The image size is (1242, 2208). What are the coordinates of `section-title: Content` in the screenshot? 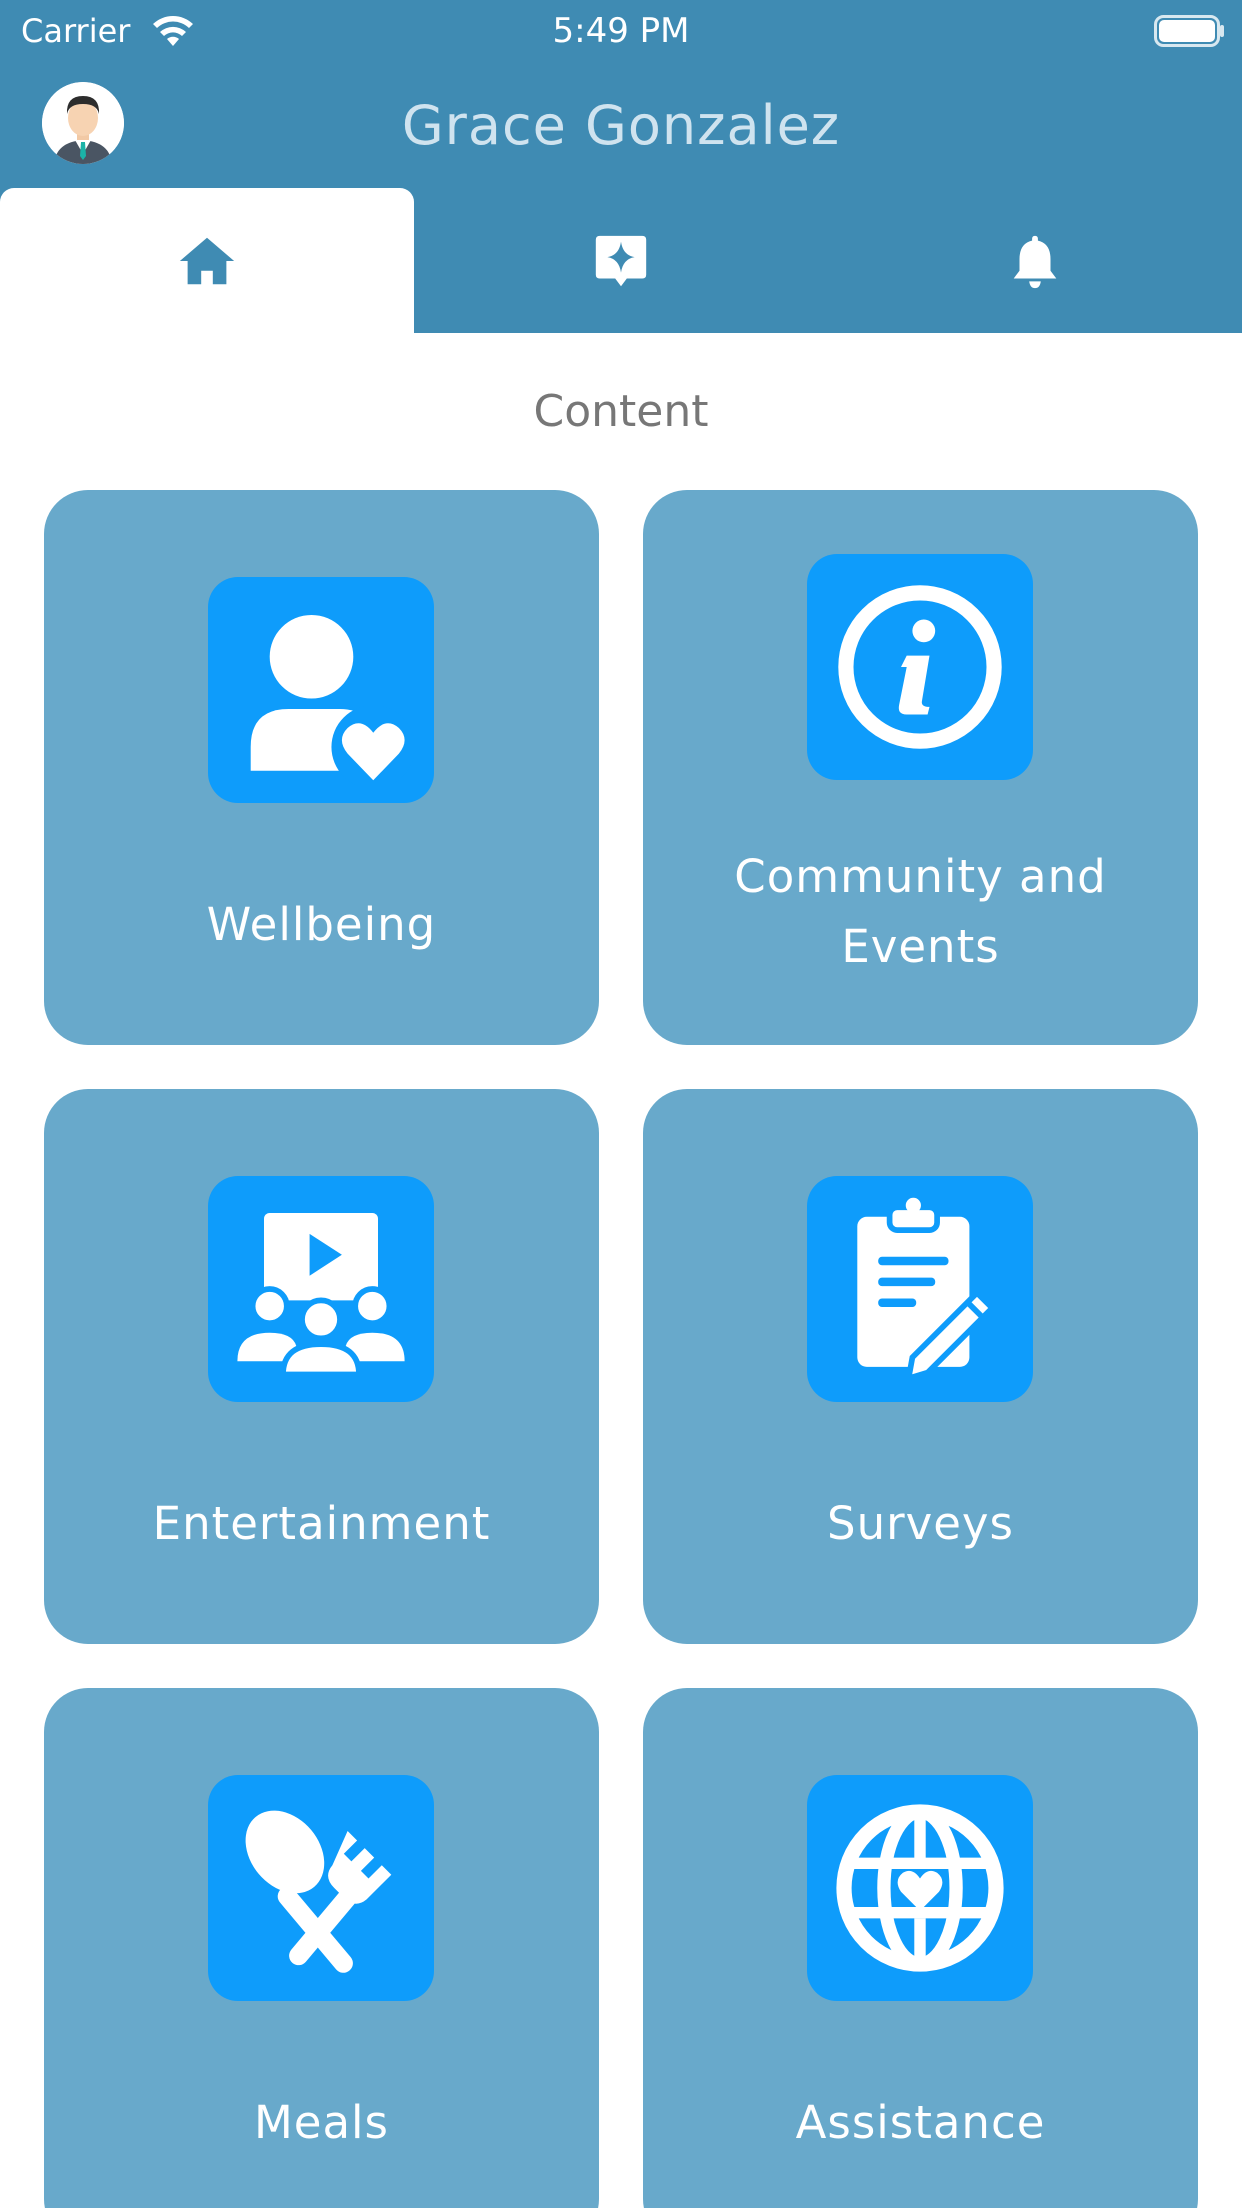 It's located at (621, 411).